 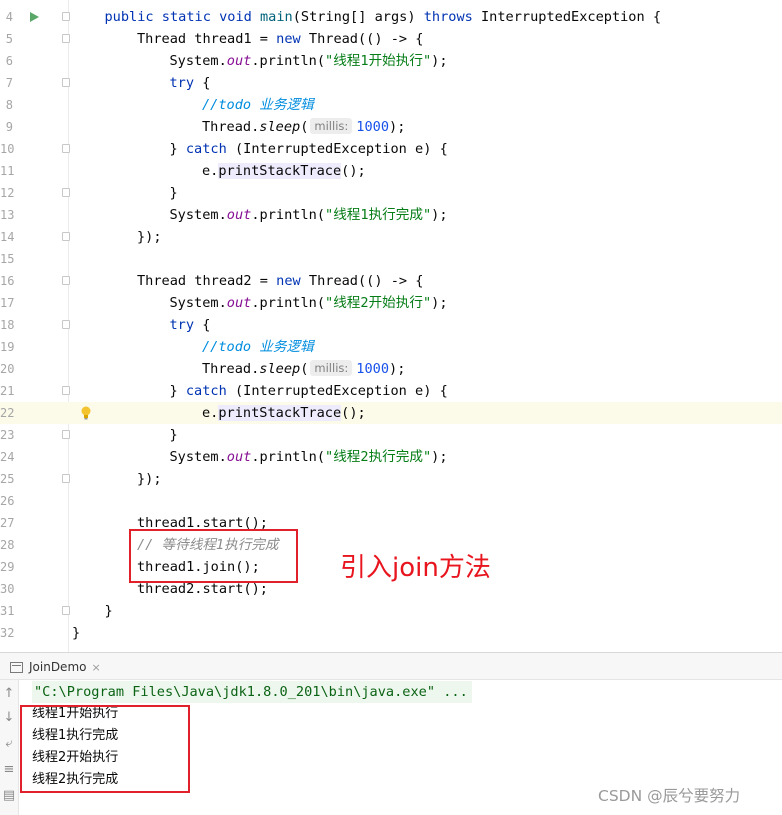 I want to click on parameter-hint: millis:, so click(x=331, y=126).